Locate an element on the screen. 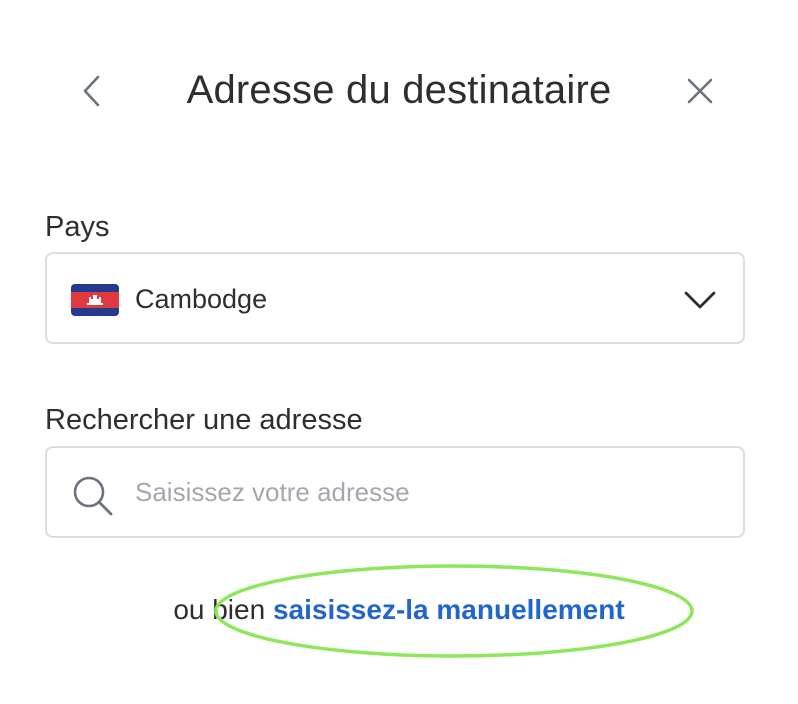 The height and width of the screenshot is (704, 798). chevron-down-icon is located at coordinates (700, 300).